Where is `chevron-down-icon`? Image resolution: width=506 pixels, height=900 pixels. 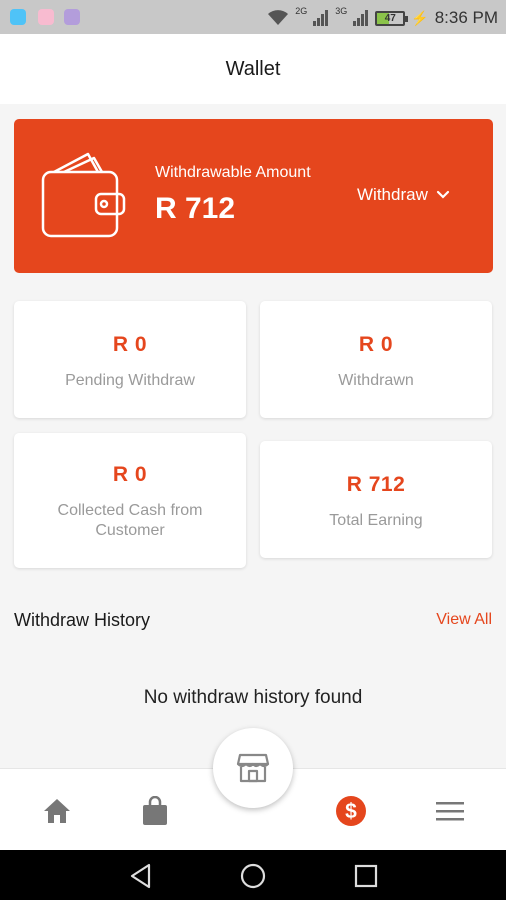
chevron-down-icon is located at coordinates (442, 194).